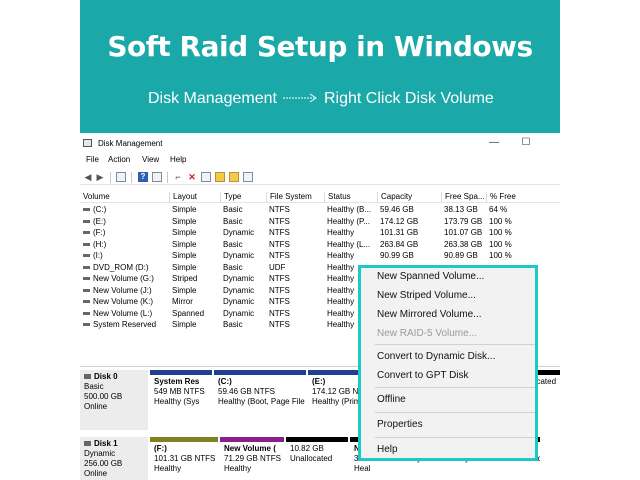  What do you see at coordinates (246, 391) in the screenshot?
I see `partition-size: 59.46 GB NTFS` at bounding box center [246, 391].